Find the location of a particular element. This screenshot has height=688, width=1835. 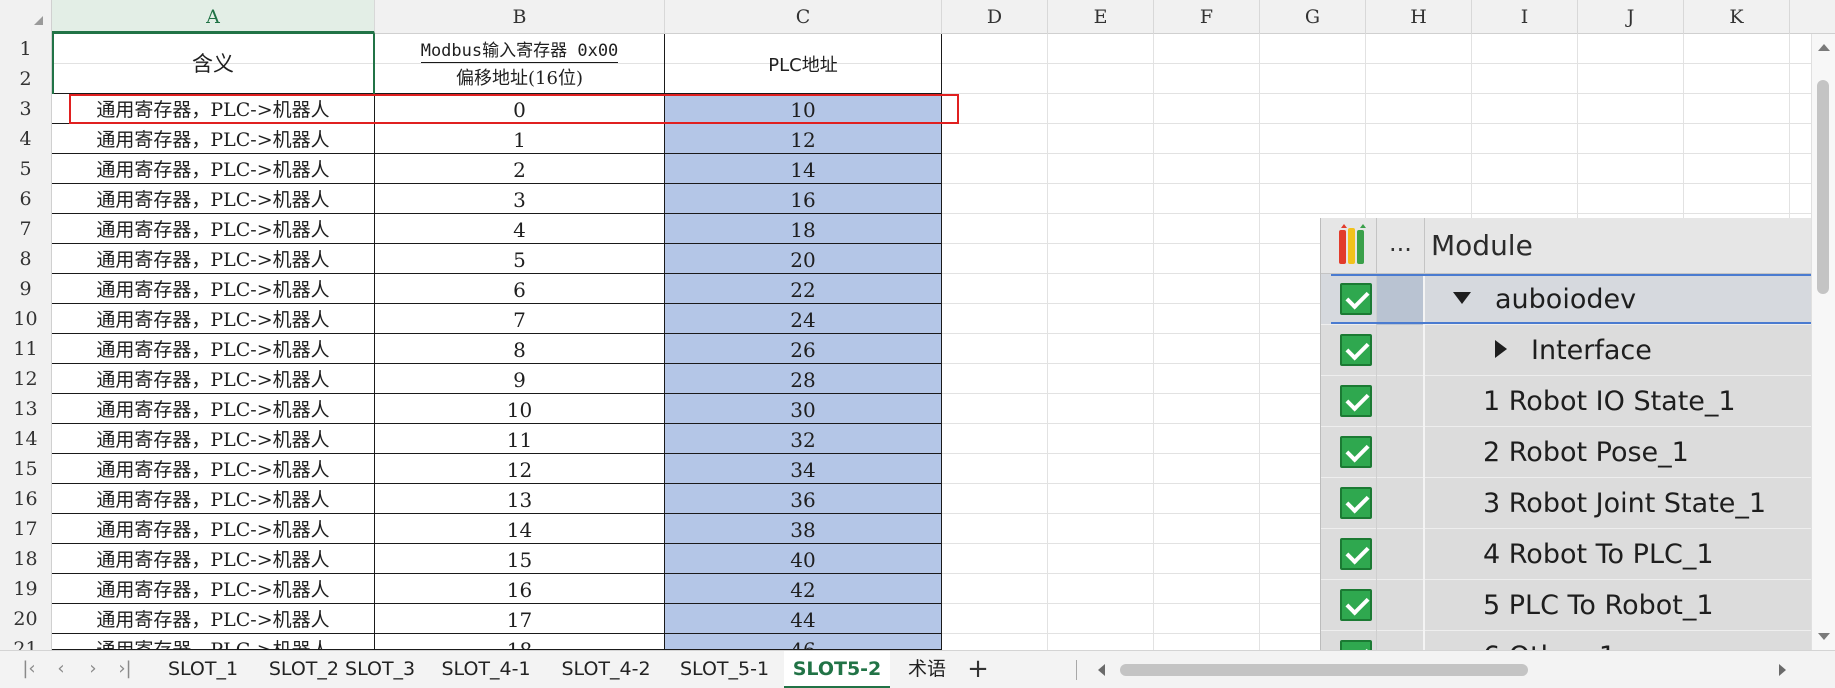

select-all-corner is located at coordinates (26, 17).